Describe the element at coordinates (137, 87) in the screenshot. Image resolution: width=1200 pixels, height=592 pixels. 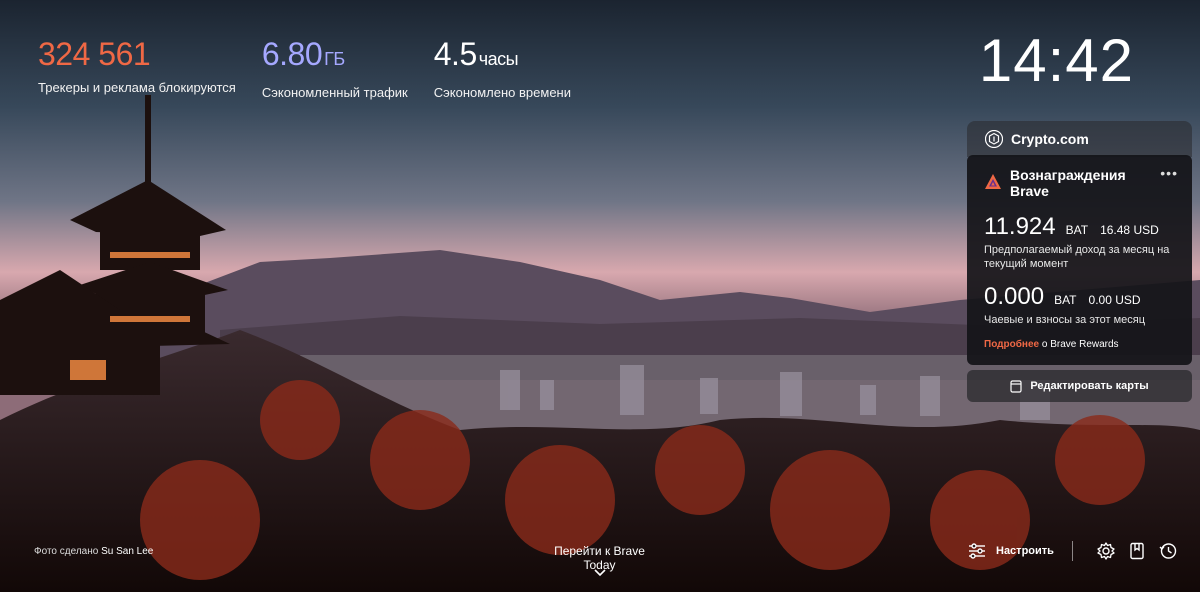
I see `trackers-label: Трекеры и реклама блокируются` at that location.